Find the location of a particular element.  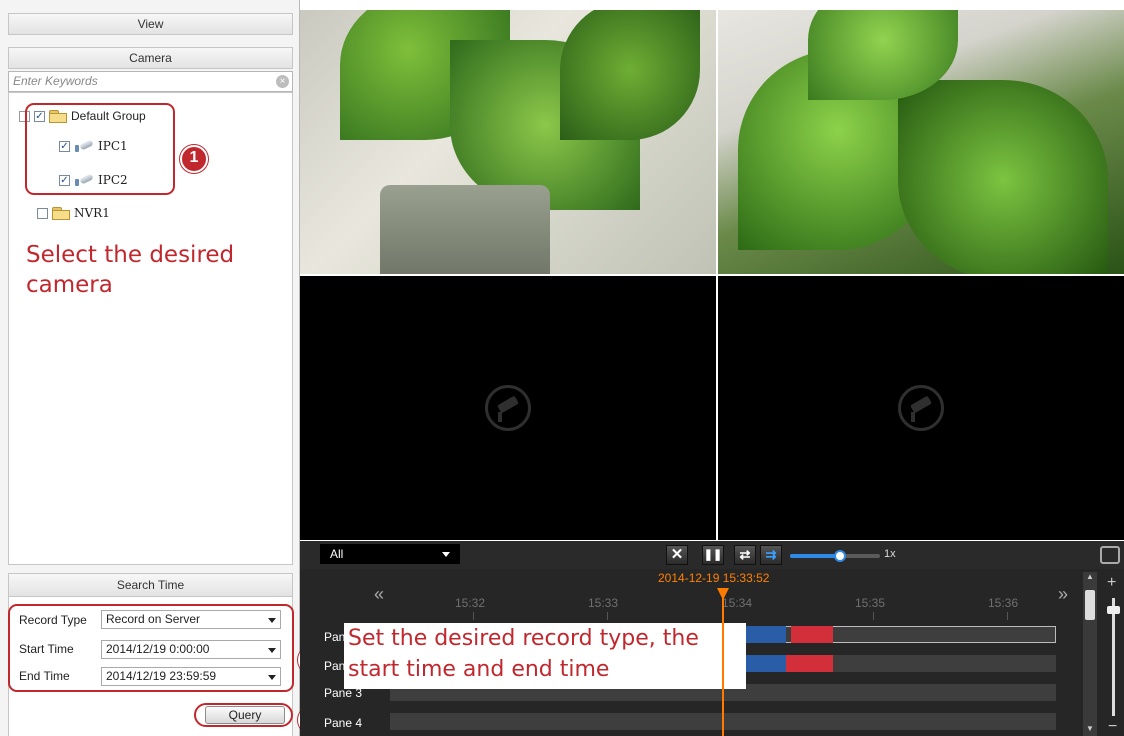

async-button: ⇉ is located at coordinates (771, 555).